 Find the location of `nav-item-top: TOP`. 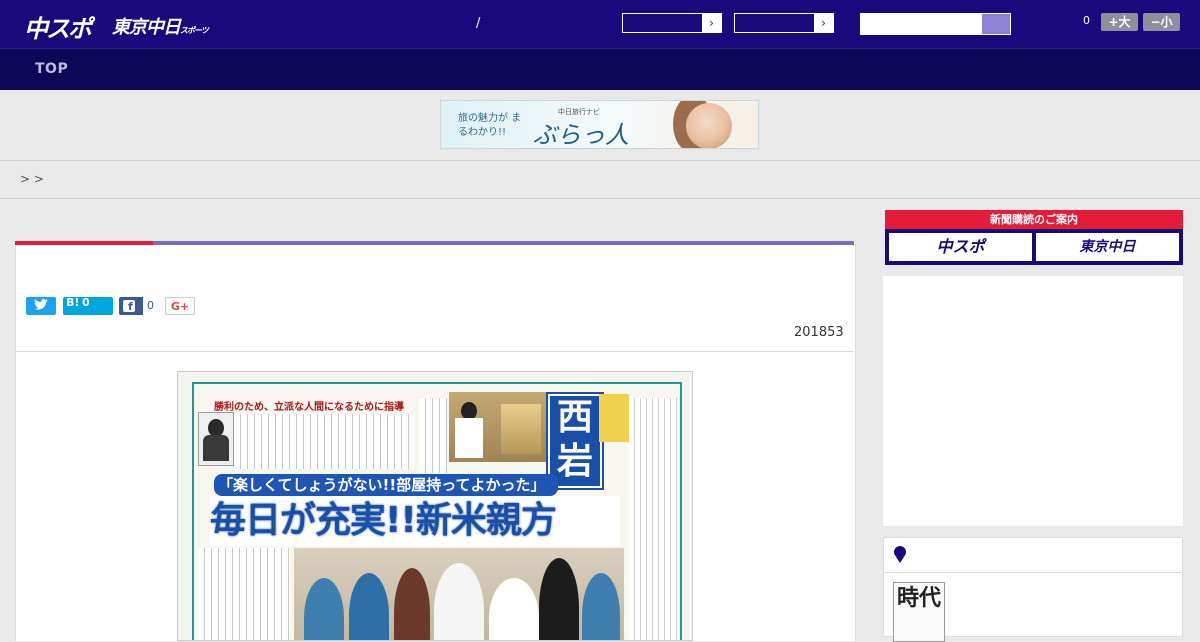

nav-item-top: TOP is located at coordinates (51, 69).